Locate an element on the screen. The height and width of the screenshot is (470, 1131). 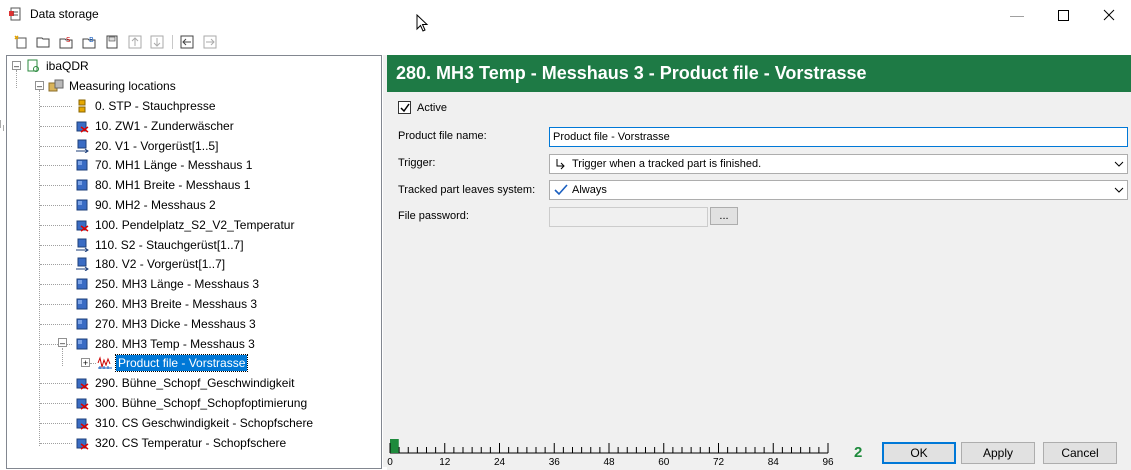
move-right-button is located at coordinates (210, 42).